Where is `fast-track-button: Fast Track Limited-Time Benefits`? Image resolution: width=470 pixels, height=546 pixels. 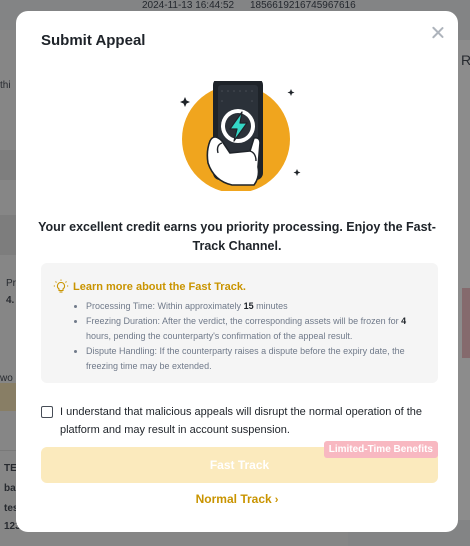 fast-track-button: Fast Track Limited-Time Benefits is located at coordinates (239, 462).